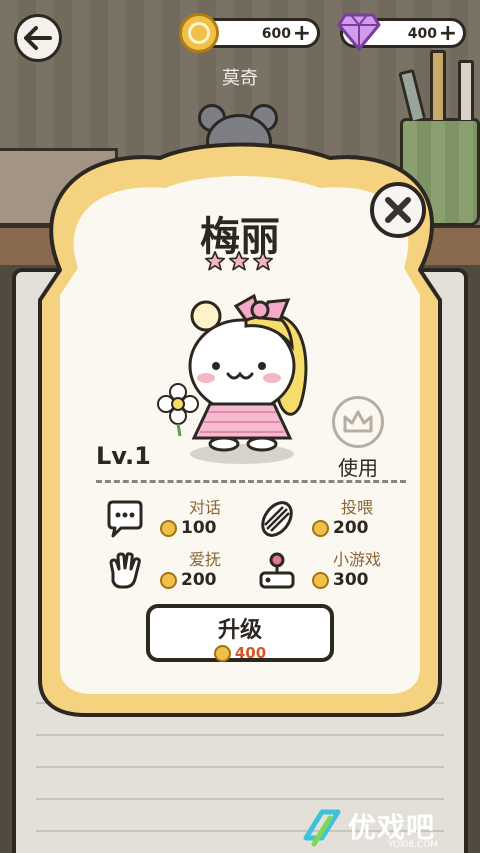 This screenshot has height=853, width=480. Describe the element at coordinates (322, 828) in the screenshot. I see `watermark-logo-icon` at that location.